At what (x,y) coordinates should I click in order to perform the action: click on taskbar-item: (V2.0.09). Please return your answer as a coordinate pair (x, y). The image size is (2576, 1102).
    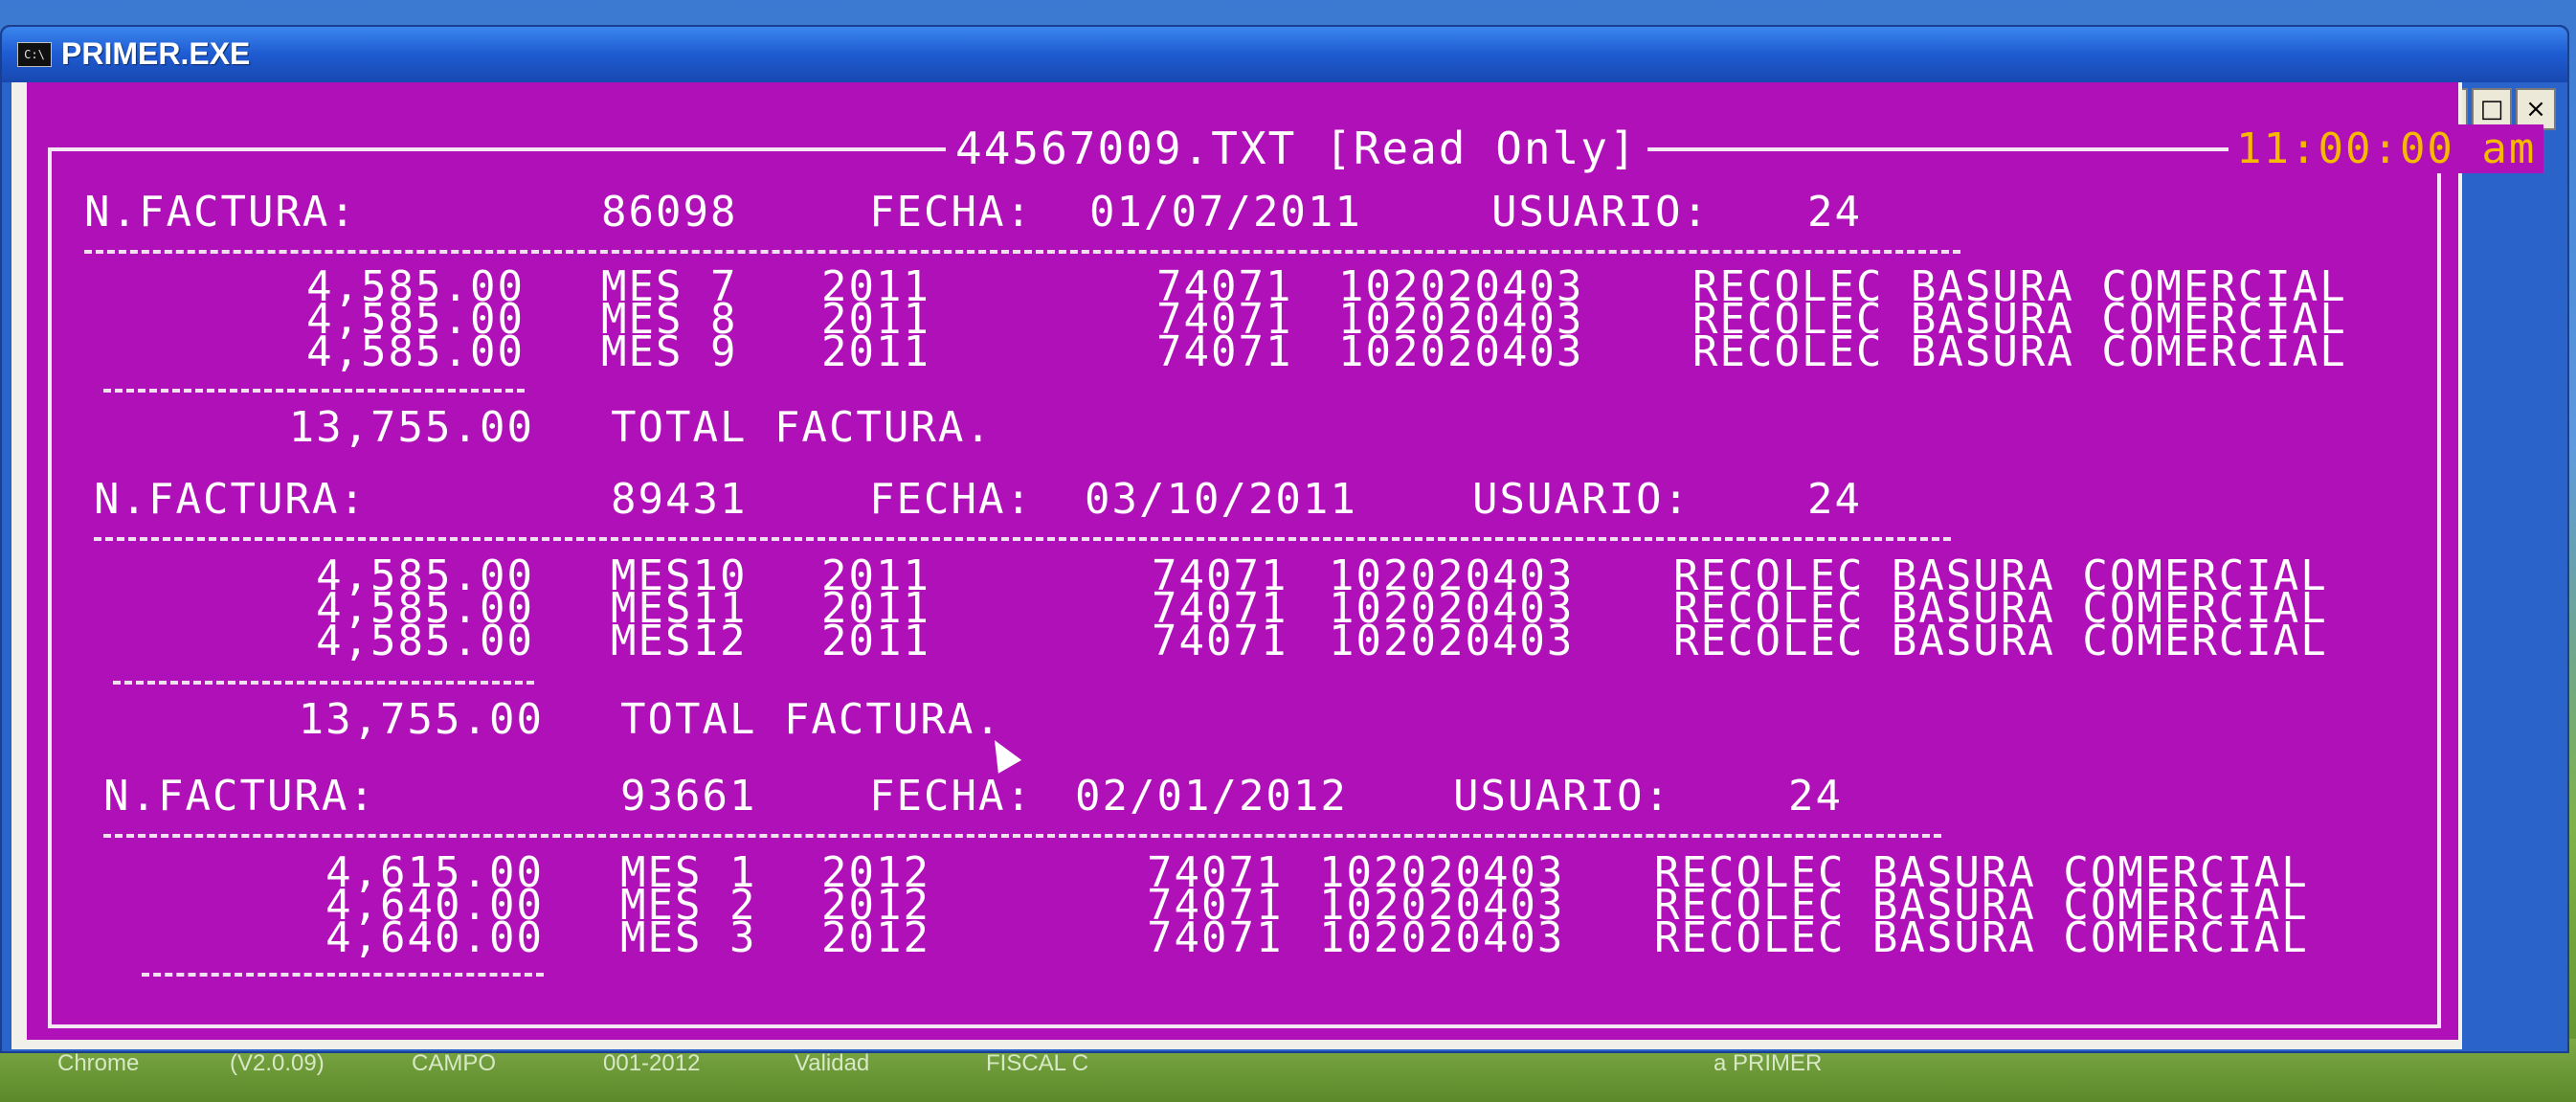
    Looking at the image, I should click on (278, 1063).